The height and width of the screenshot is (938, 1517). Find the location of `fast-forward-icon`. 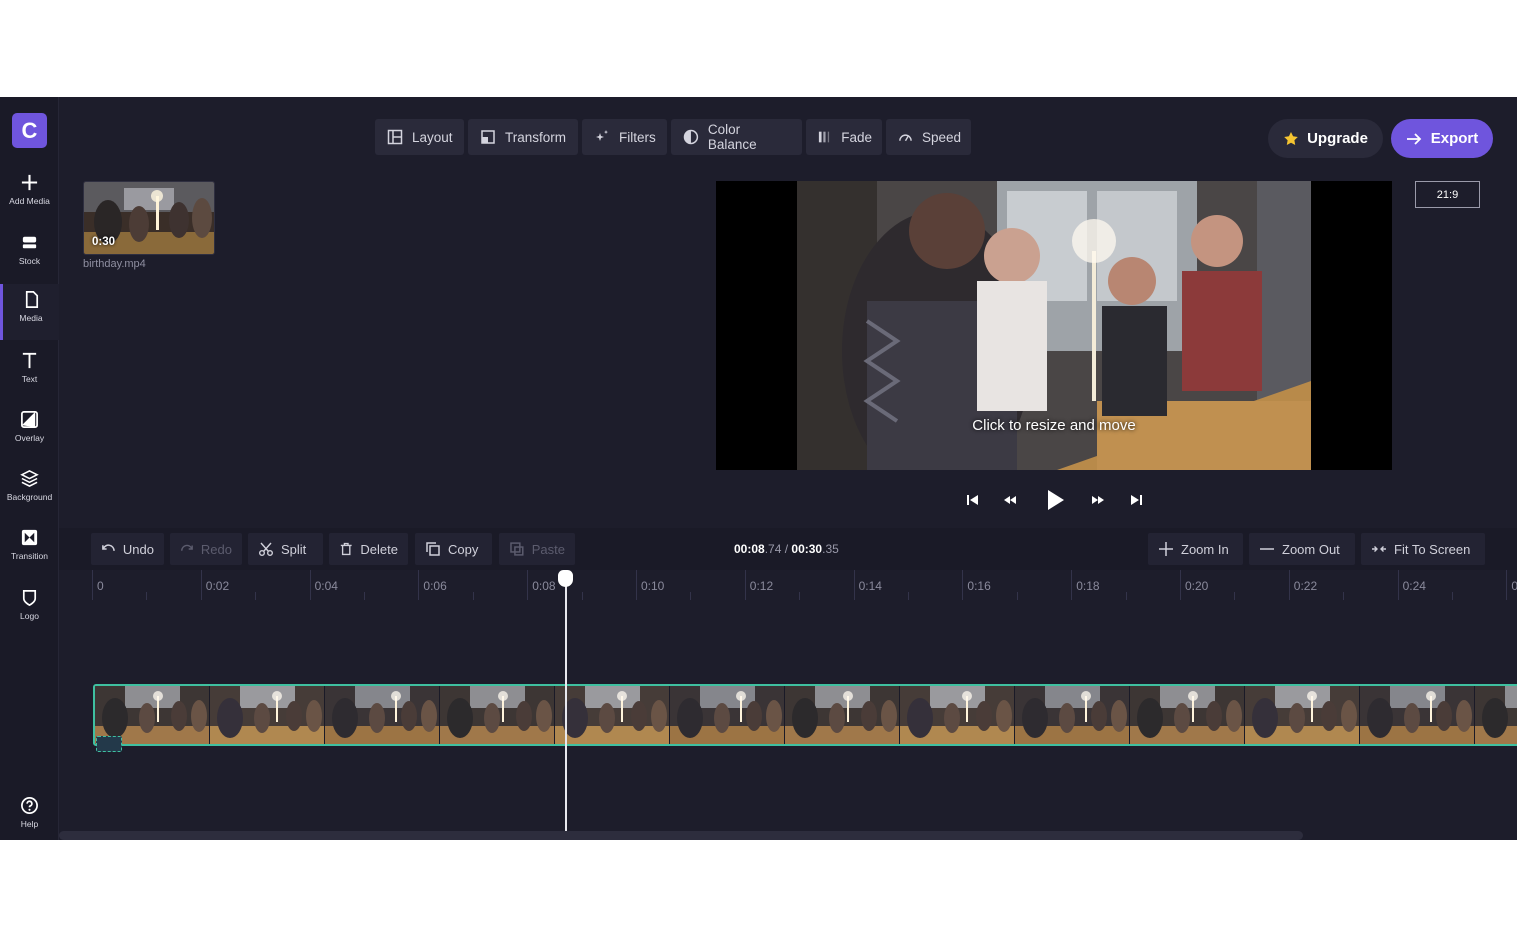

fast-forward-icon is located at coordinates (1098, 500).